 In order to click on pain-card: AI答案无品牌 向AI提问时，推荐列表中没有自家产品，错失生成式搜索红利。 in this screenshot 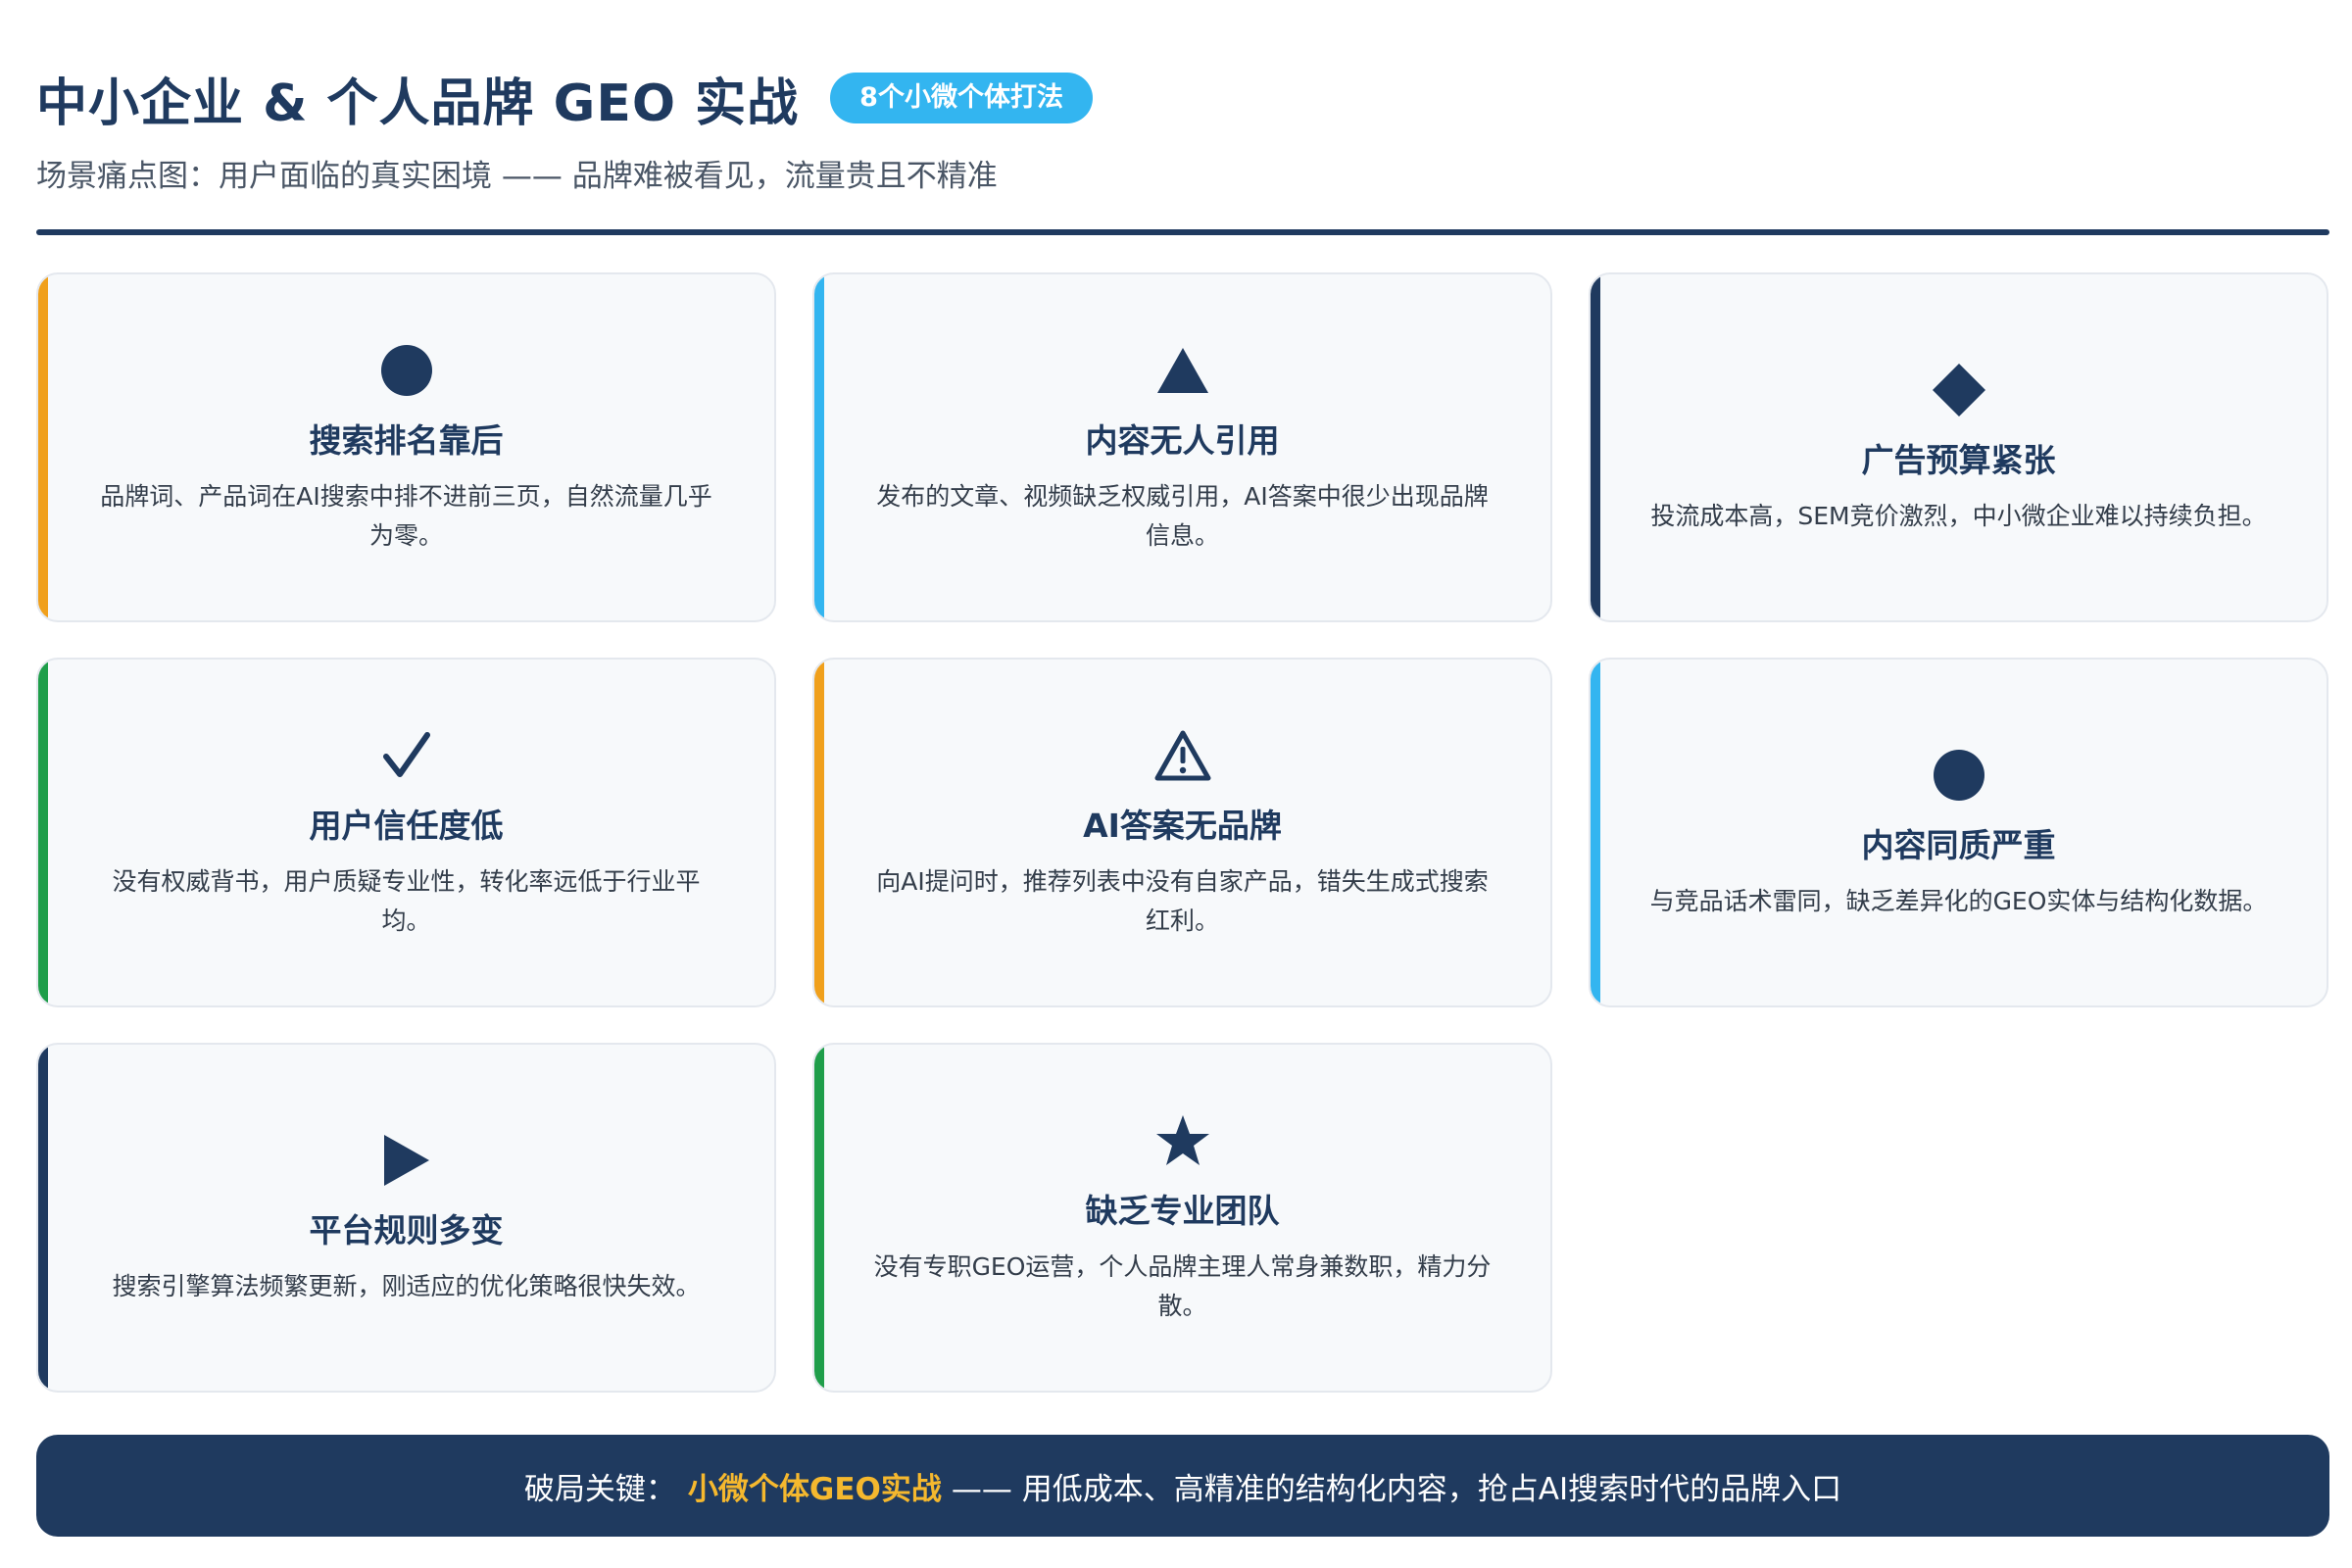, I will do `click(1182, 832)`.